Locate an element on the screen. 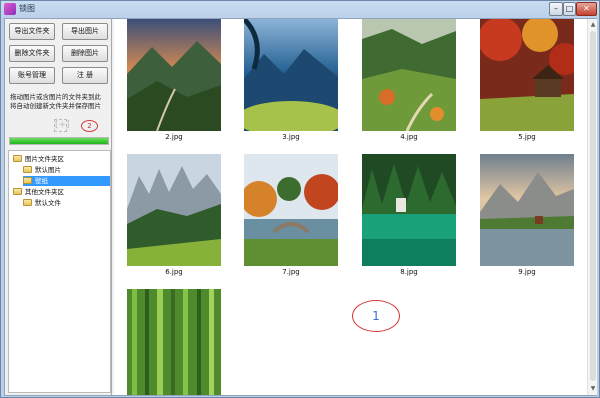 The height and width of the screenshot is (398, 600). gallery-scrollbar: ▲ ▼ is located at coordinates (592, 207).